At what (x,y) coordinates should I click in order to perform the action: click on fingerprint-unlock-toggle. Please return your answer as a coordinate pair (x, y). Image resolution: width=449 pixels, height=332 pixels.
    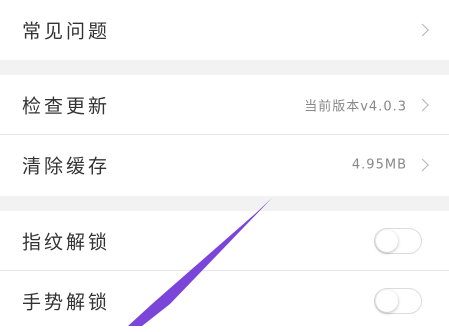
    Looking at the image, I should click on (398, 240).